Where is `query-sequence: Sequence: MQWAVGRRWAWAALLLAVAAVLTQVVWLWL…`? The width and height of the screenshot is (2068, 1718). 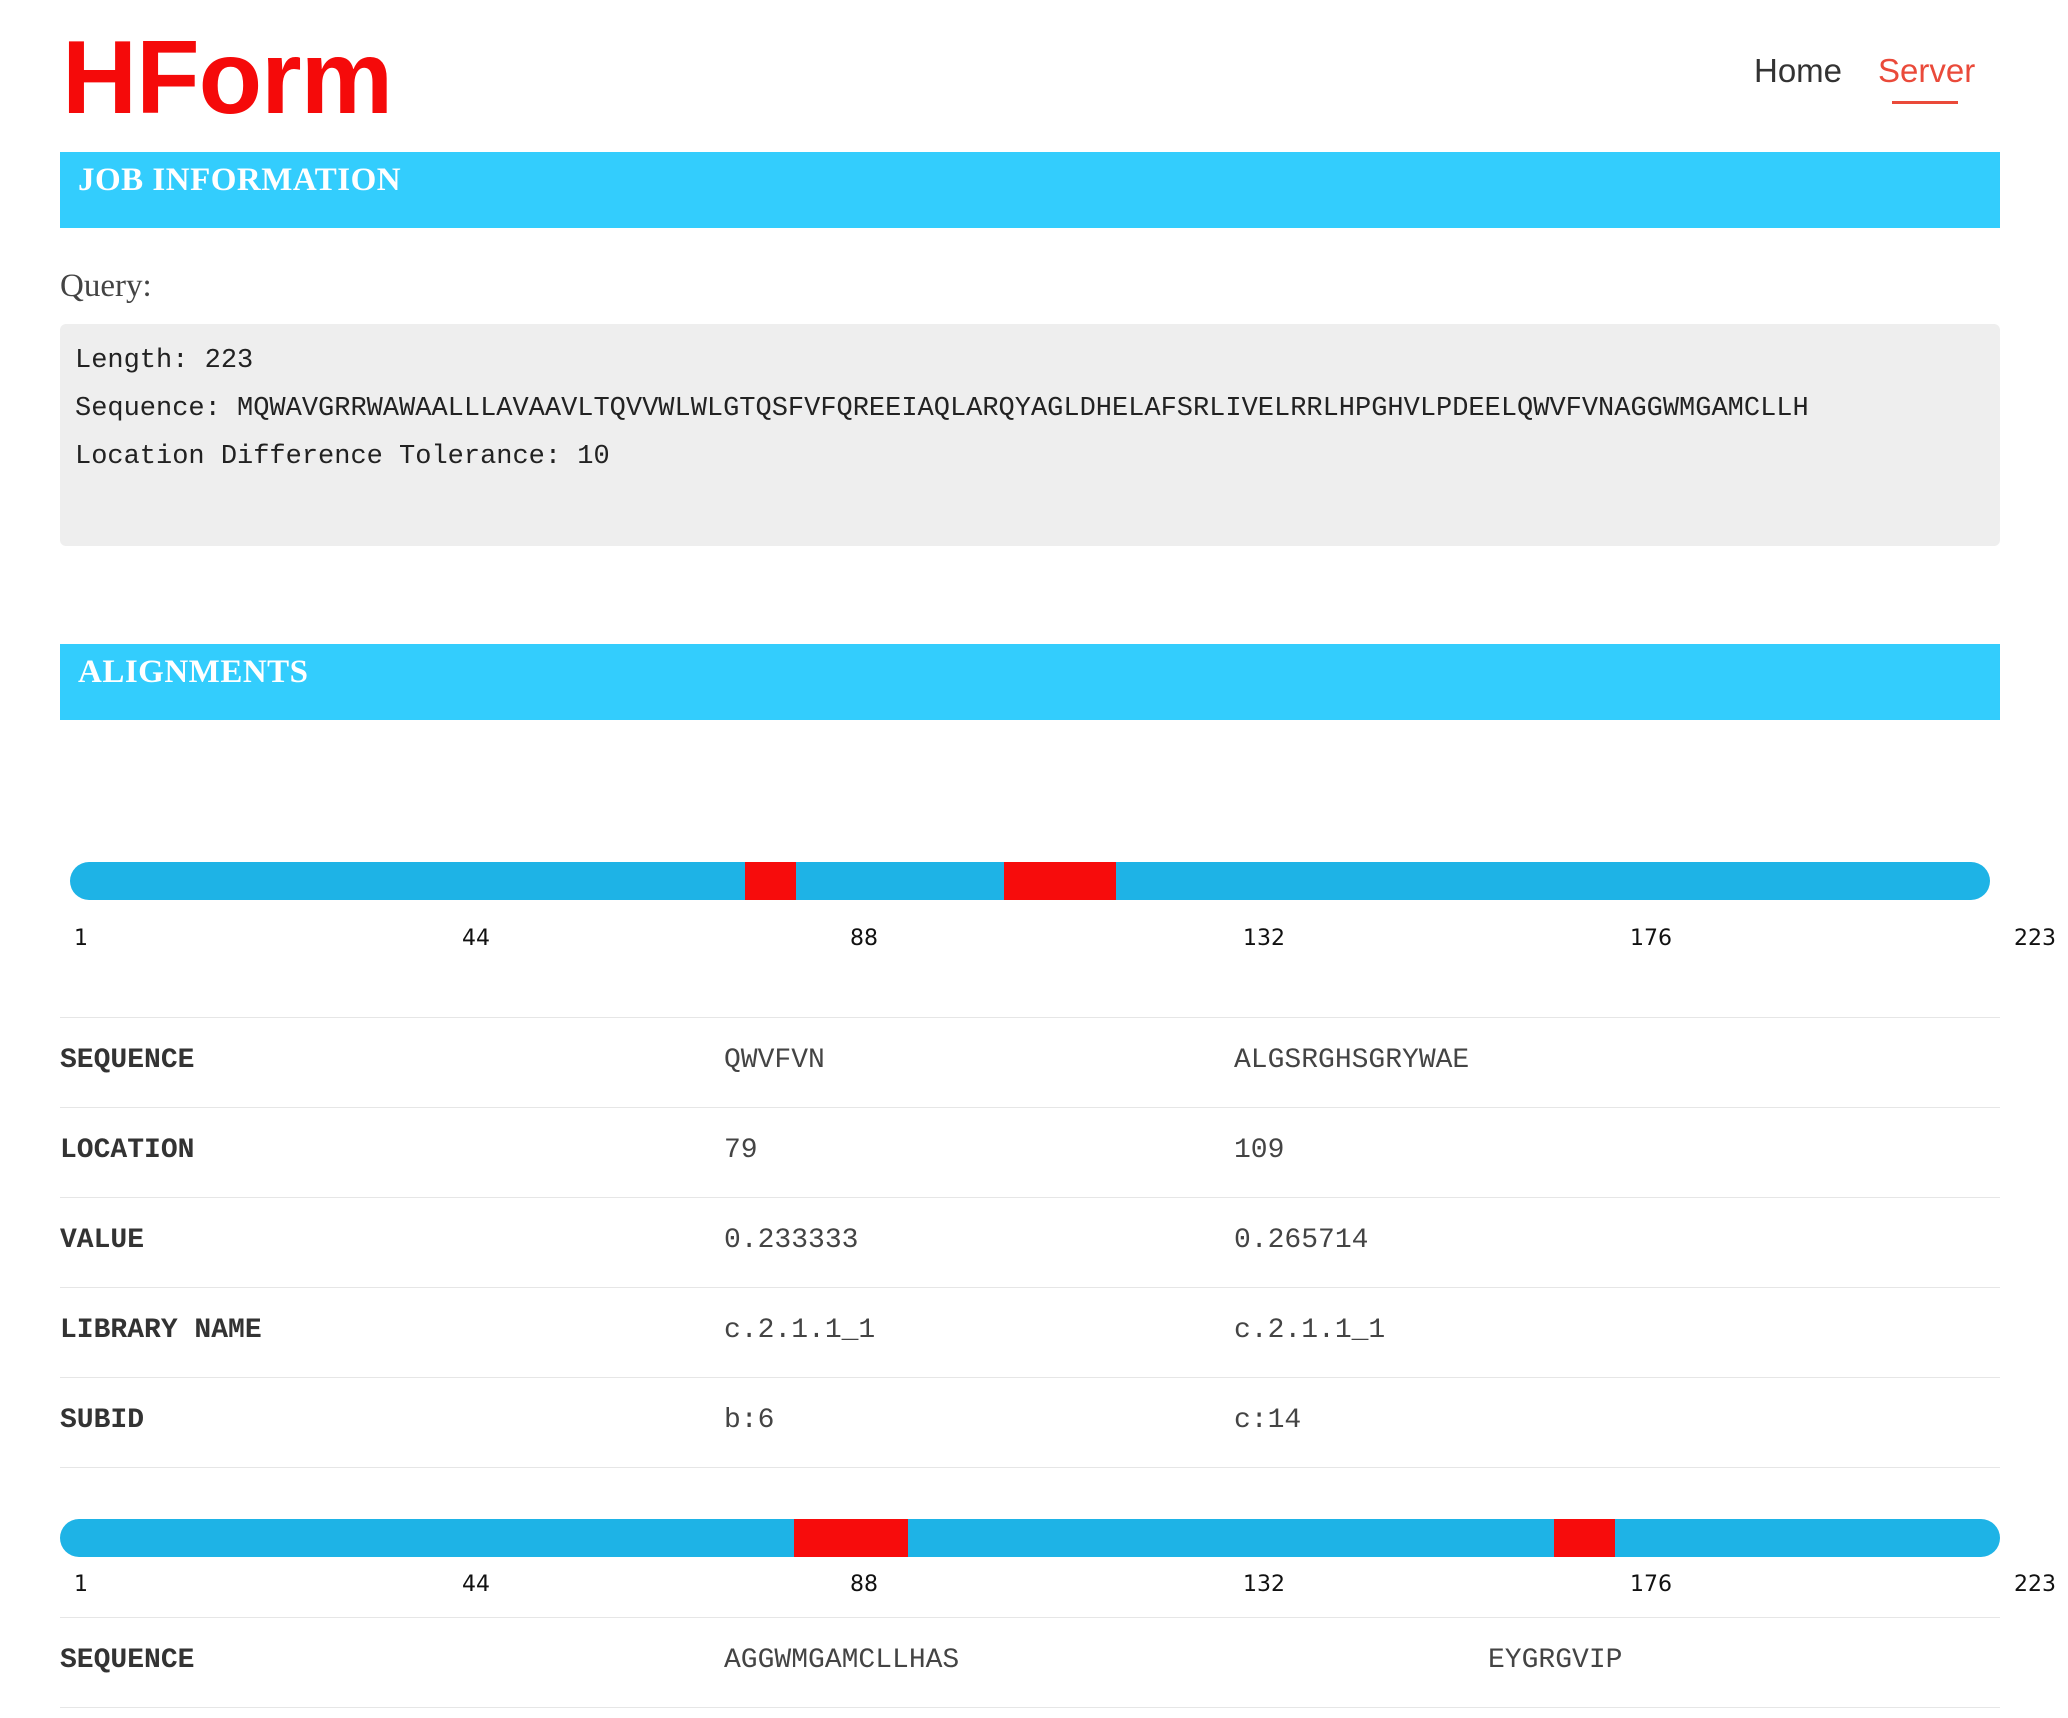 query-sequence: Sequence: MQWAVGRRWAWAALLLAVAAVLTQVVWLWL… is located at coordinates (942, 409).